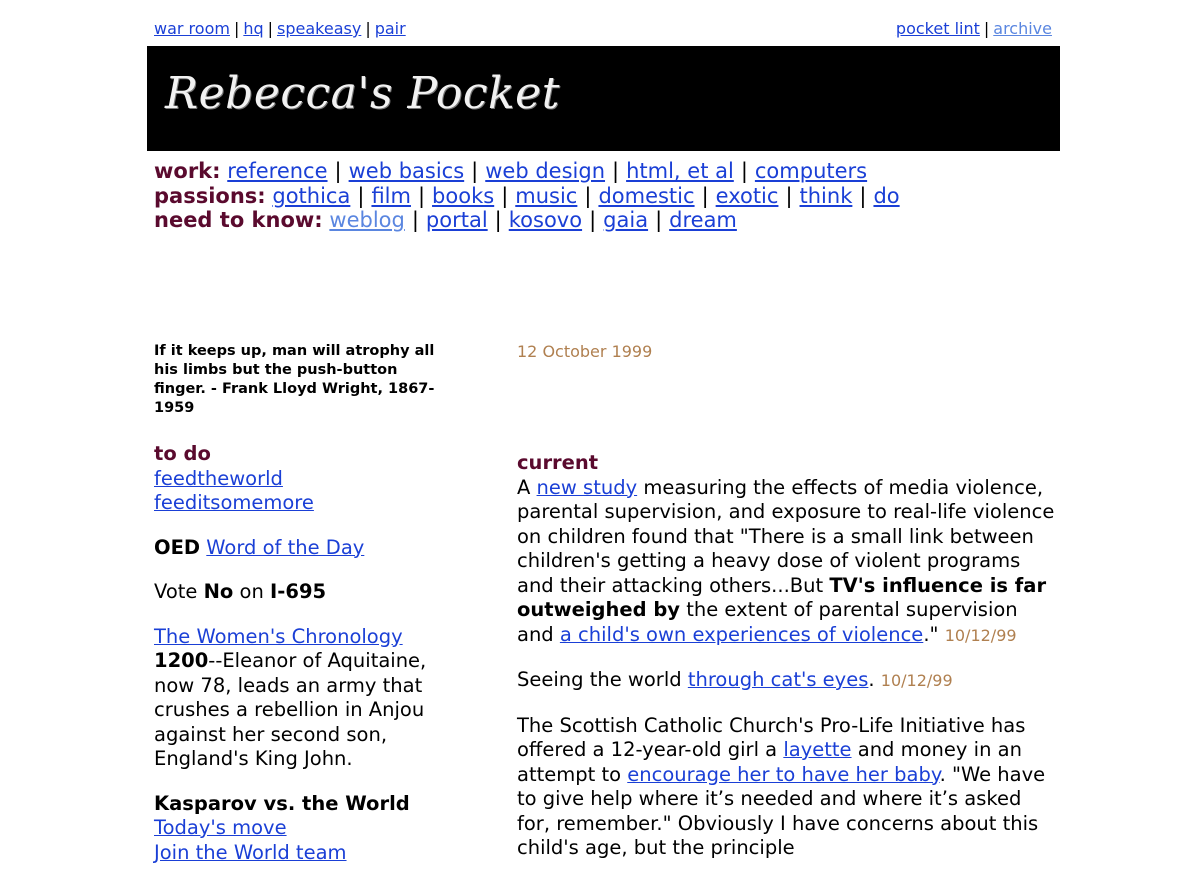 The width and height of the screenshot is (1200, 885). What do you see at coordinates (778, 679) in the screenshot?
I see `cats-eyes-link: through cat's eyes` at bounding box center [778, 679].